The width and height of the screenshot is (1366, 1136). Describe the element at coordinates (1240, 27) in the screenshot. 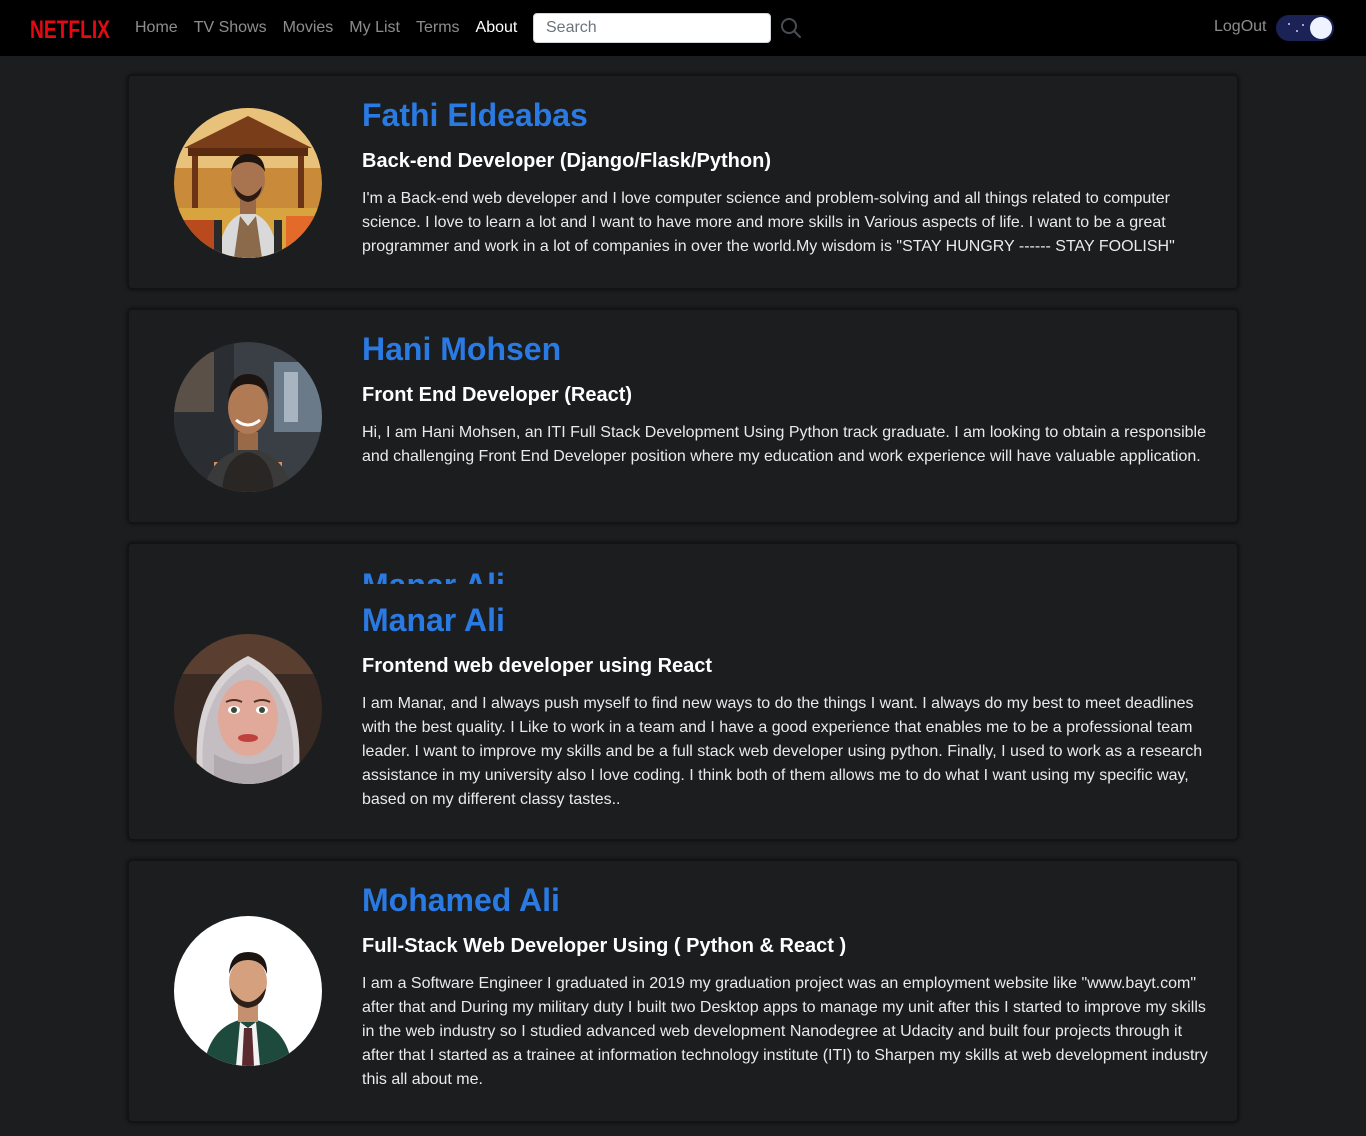

I see `logout-link: LogOut` at that location.